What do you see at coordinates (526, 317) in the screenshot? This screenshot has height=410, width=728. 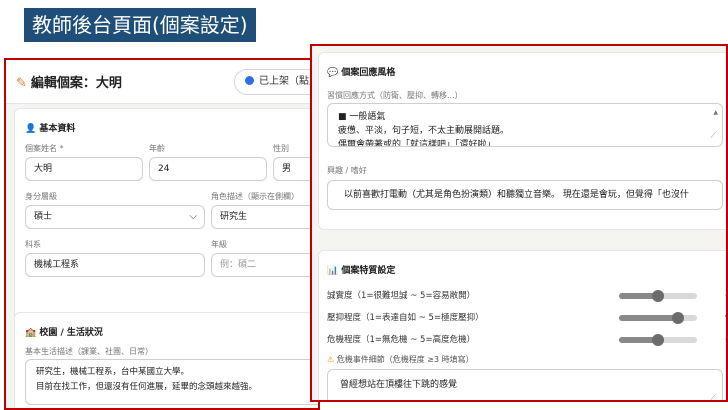 I see `repression-slider-row: 壓抑程度（1=表達自如 ~ 5=極度壓抑） 4` at bounding box center [526, 317].